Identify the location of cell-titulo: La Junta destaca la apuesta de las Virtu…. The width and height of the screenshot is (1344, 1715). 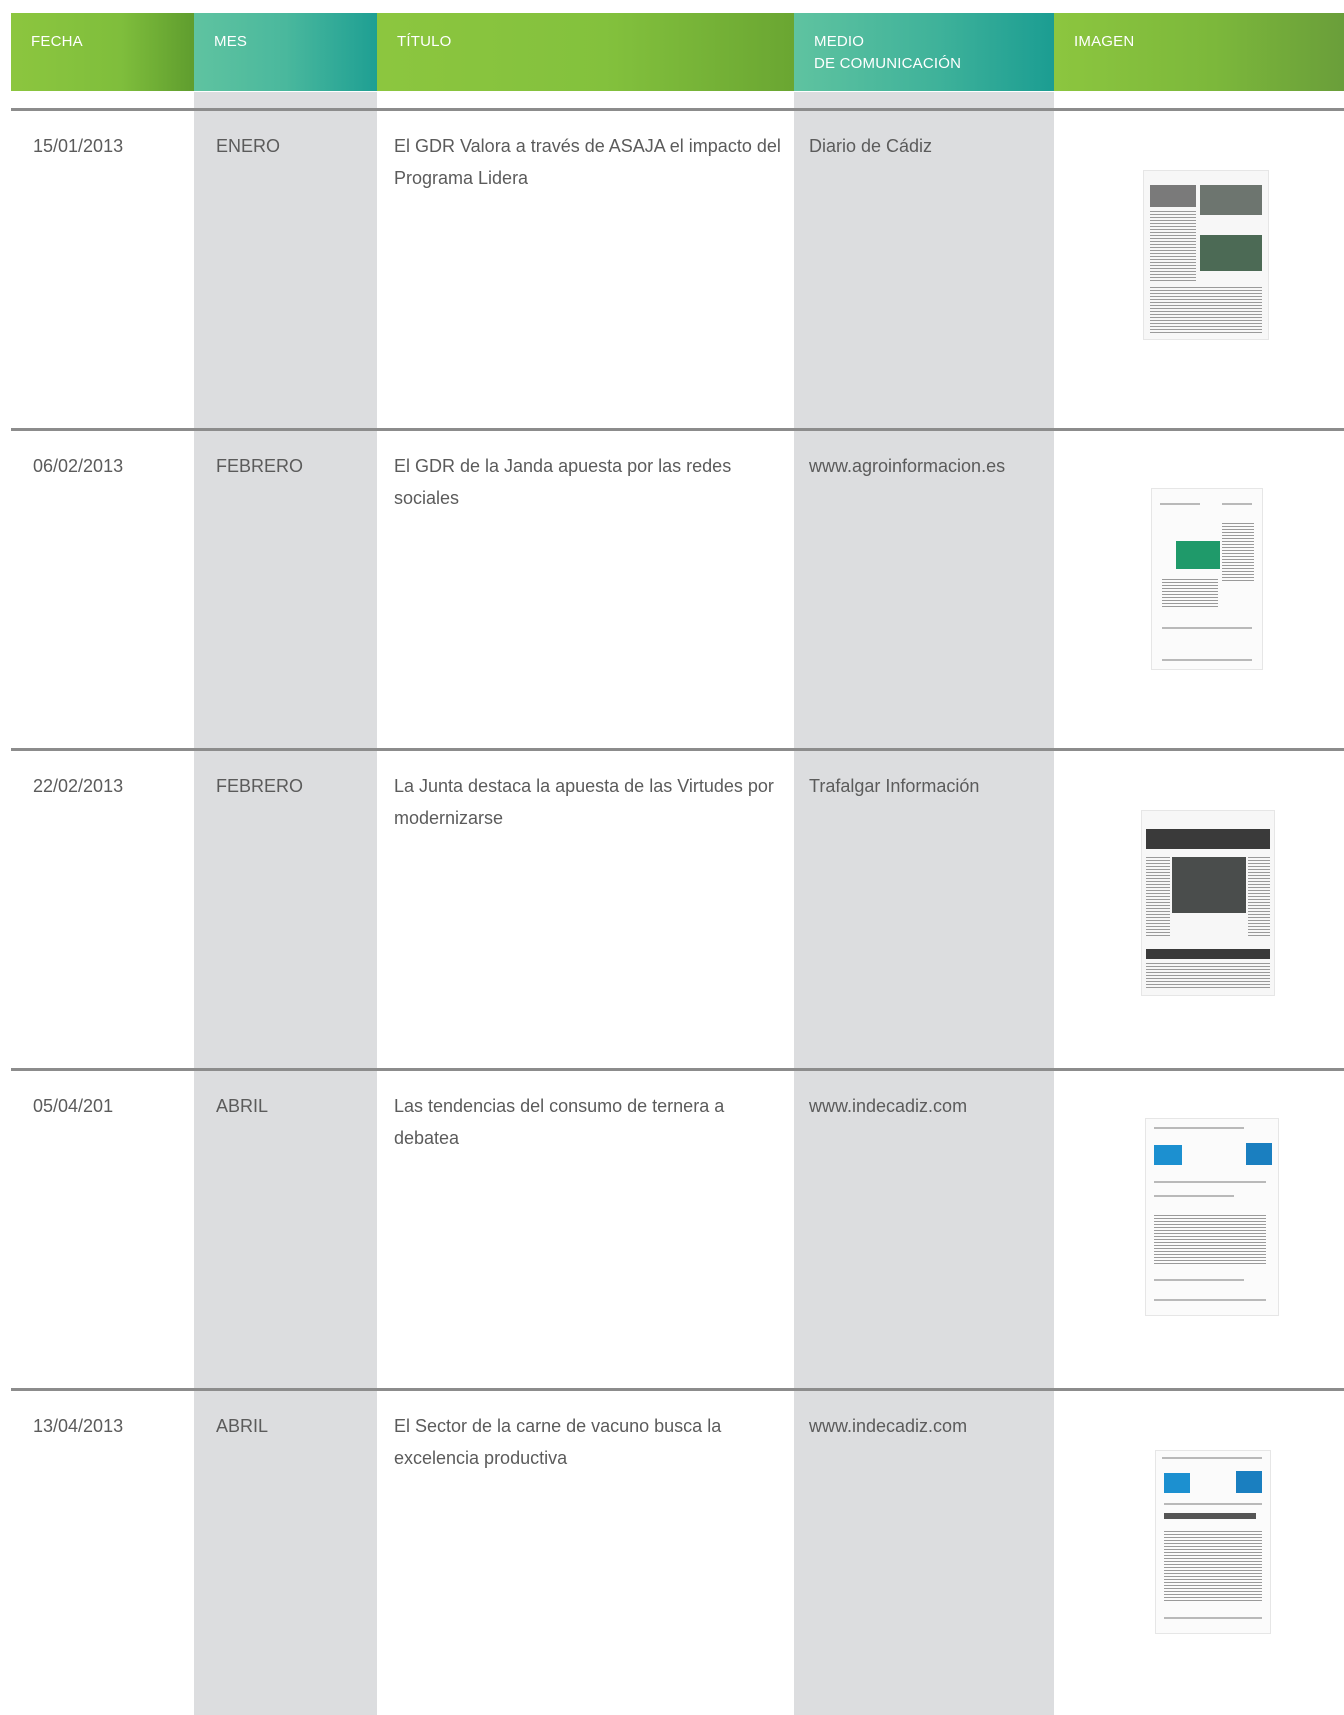
(584, 802).